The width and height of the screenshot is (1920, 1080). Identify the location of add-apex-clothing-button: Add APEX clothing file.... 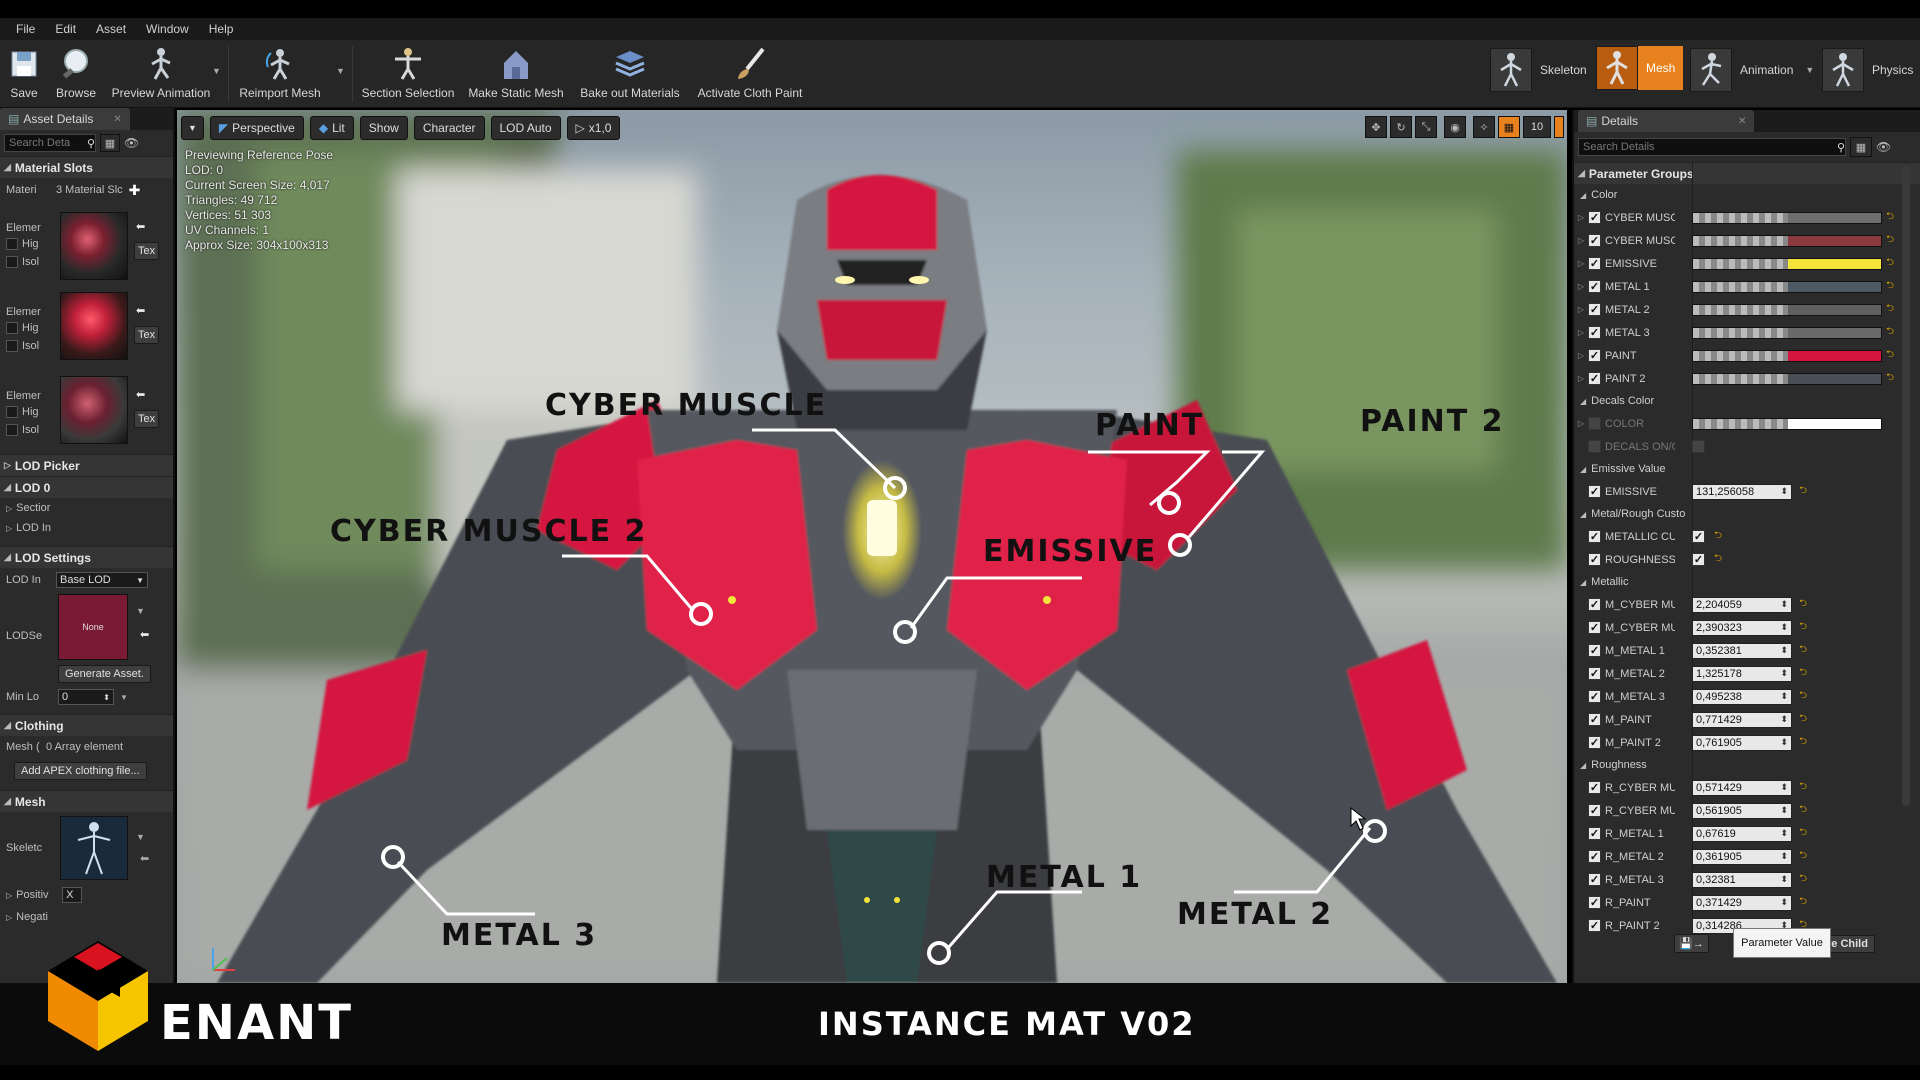
(80, 771).